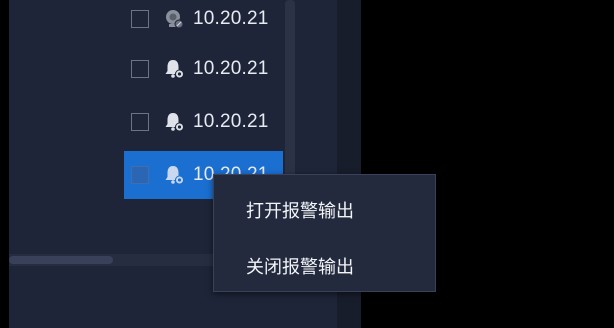 Image resolution: width=614 pixels, height=328 pixels. I want to click on context-menu: 打开报警输出 关闭报警输出, so click(324, 233).